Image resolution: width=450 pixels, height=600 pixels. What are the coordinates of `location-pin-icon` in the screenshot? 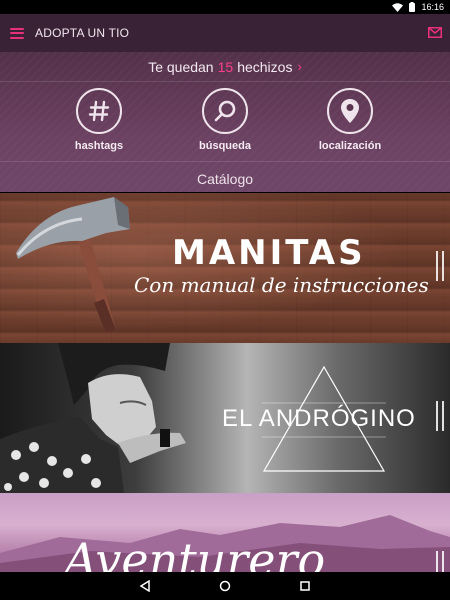 It's located at (350, 111).